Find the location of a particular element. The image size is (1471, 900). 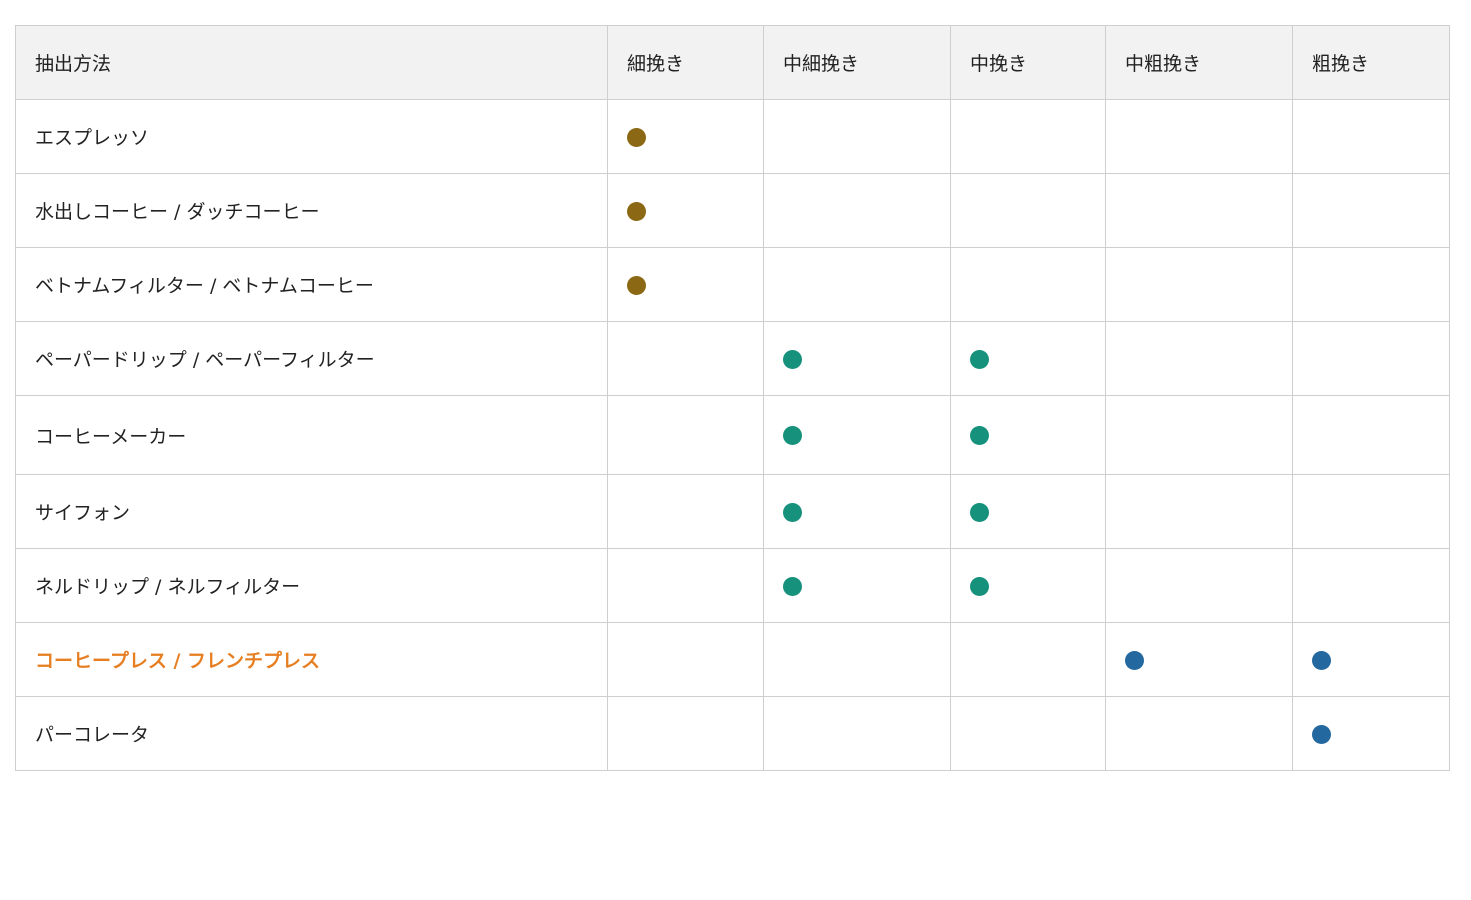

method-name: ネルドリップ / ネルフィルター is located at coordinates (311, 585).